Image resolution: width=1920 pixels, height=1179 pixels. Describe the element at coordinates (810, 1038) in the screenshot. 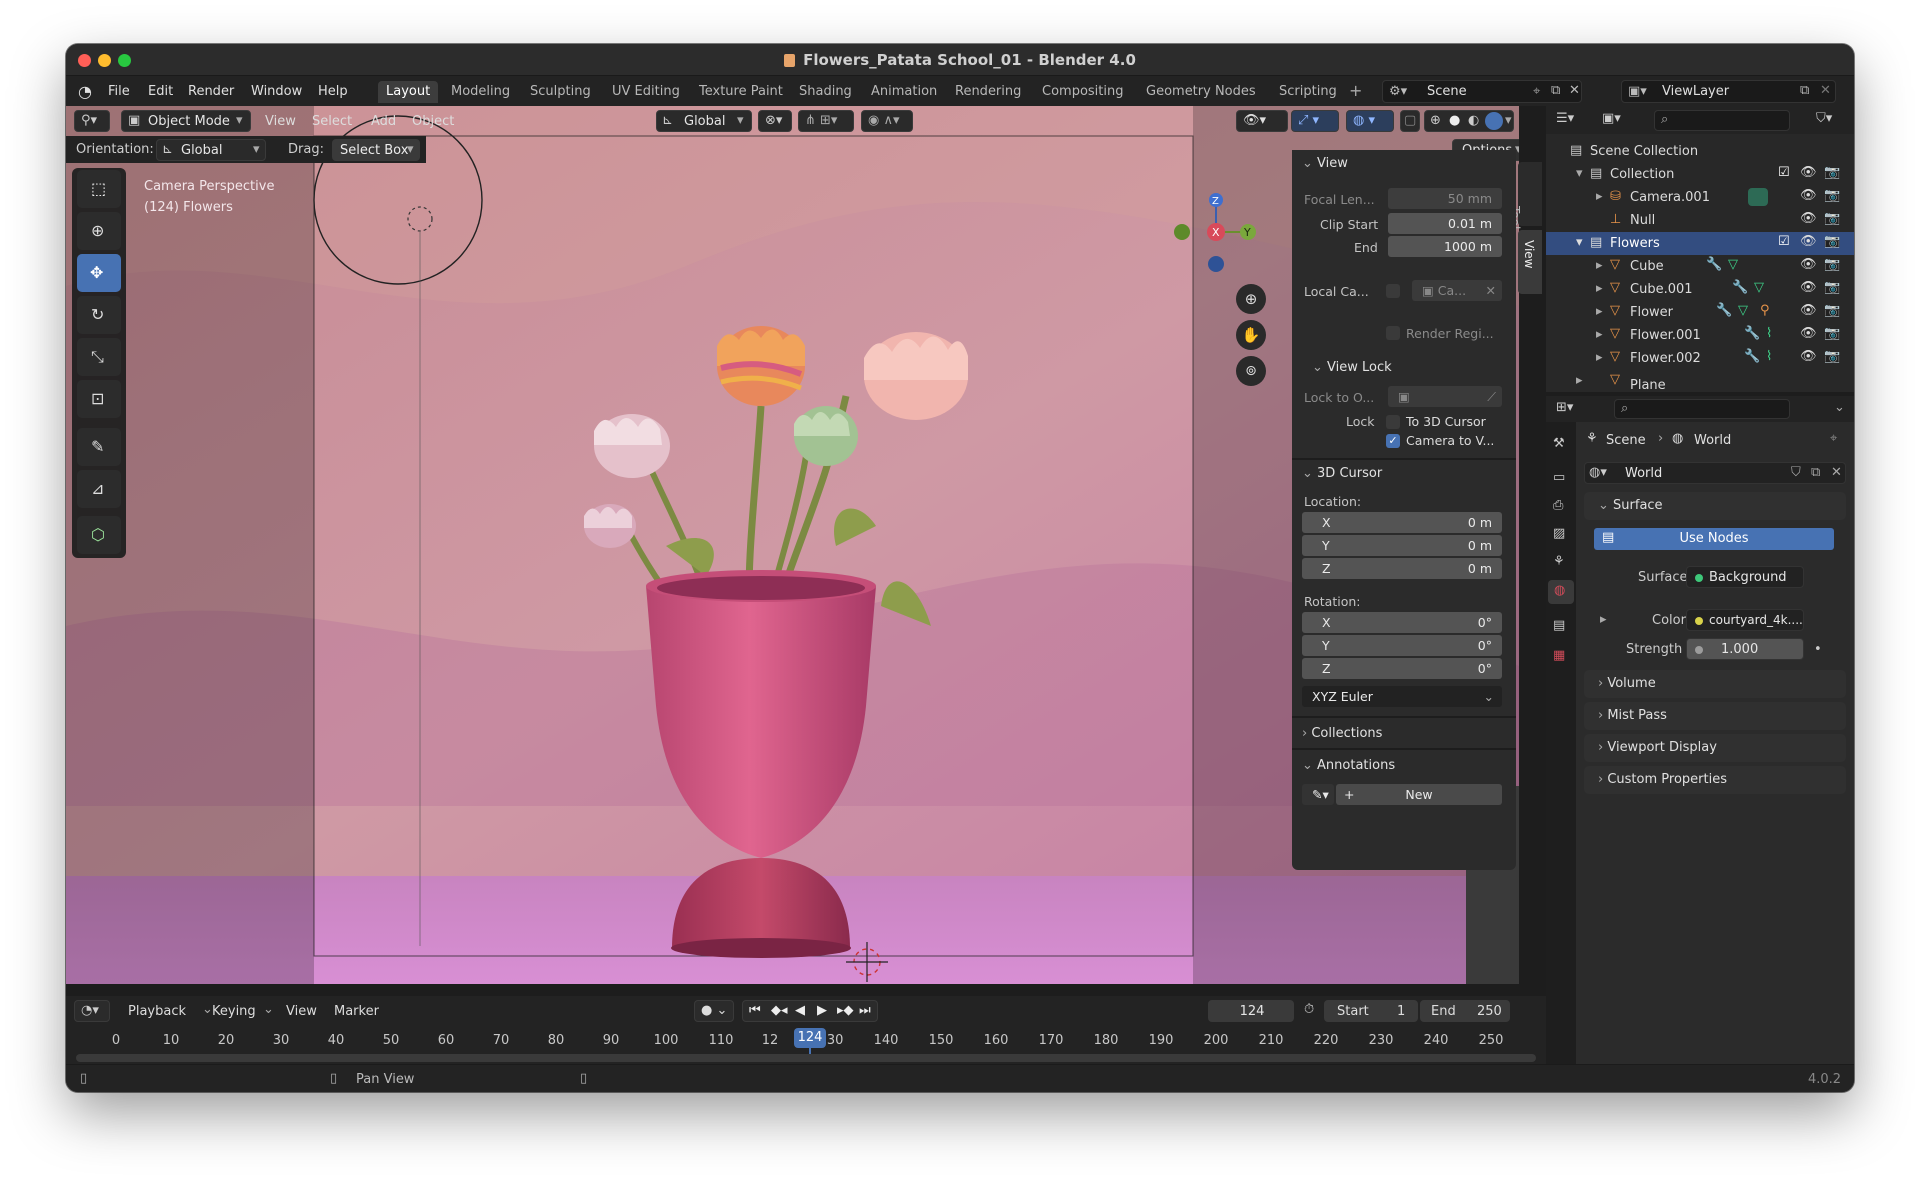

I see `playhead-indicator: 124` at that location.